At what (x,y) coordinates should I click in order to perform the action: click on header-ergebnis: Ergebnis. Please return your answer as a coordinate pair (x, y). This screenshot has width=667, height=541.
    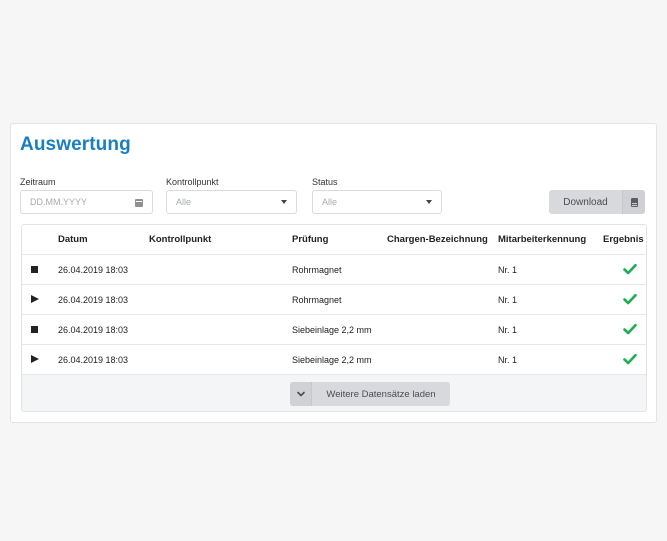
    Looking at the image, I should click on (623, 240).